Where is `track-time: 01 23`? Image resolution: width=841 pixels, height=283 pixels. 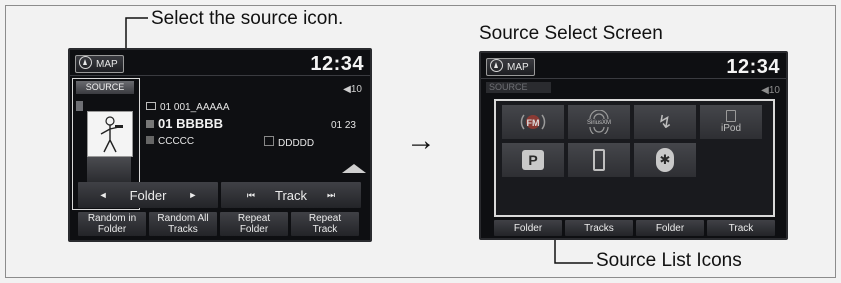
track-time: 01 23 is located at coordinates (343, 125).